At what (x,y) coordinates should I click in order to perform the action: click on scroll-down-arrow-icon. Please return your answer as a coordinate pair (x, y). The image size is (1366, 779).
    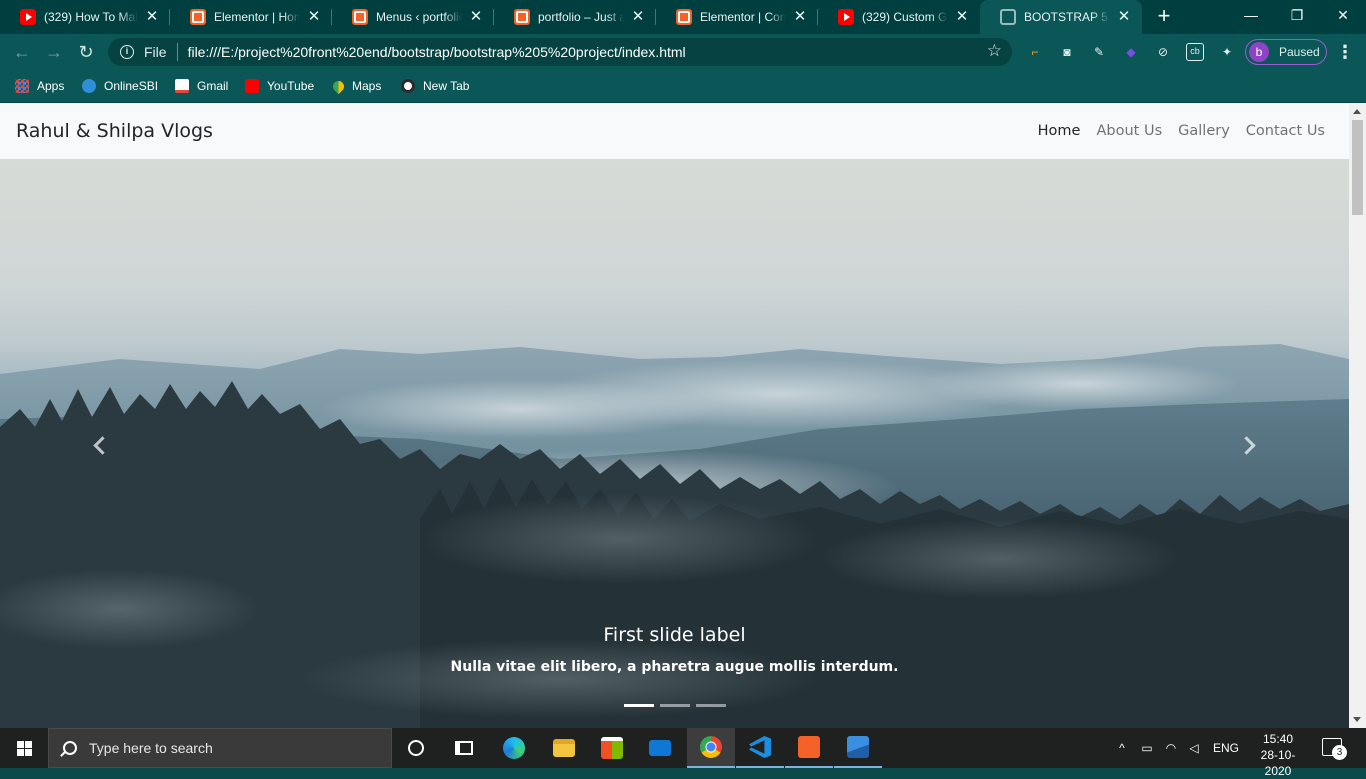
    Looking at the image, I should click on (1357, 719).